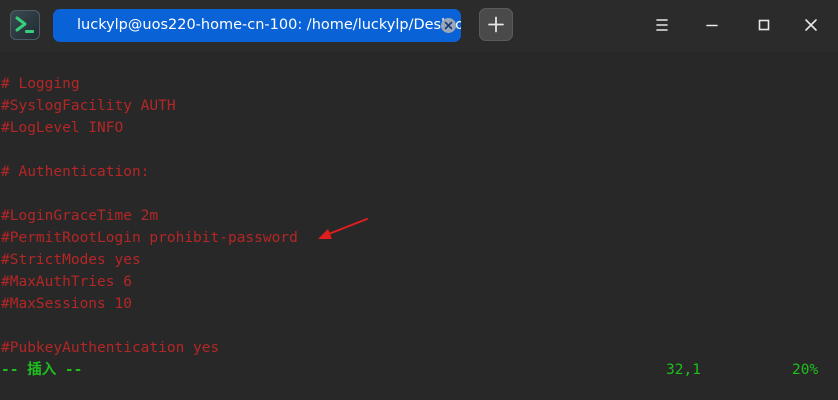 The height and width of the screenshot is (400, 838). What do you see at coordinates (448, 25) in the screenshot?
I see `close-icon` at bounding box center [448, 25].